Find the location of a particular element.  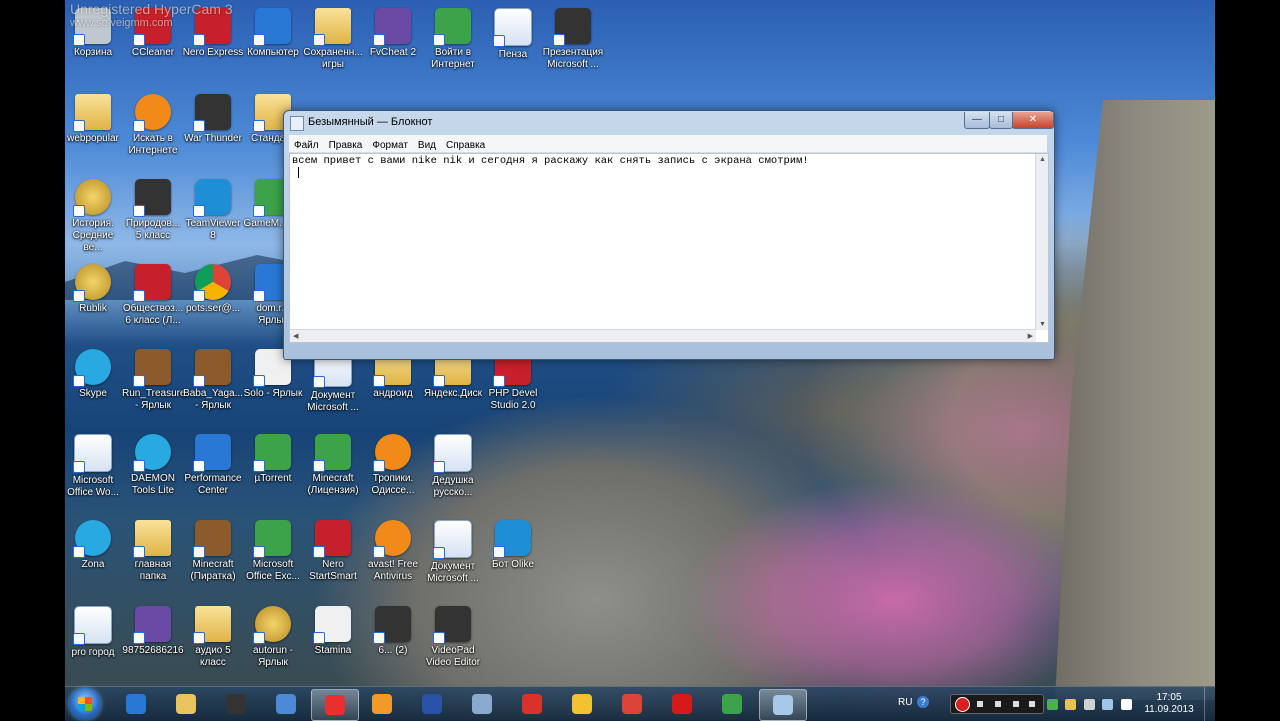

settings-icon is located at coordinates (1032, 704).